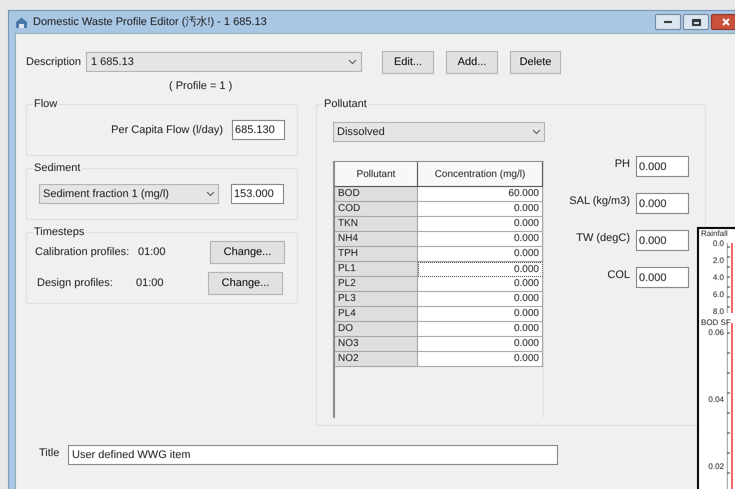 The image size is (735, 489). Describe the element at coordinates (376, 329) in the screenshot. I see `row-header-cell: DO` at that location.